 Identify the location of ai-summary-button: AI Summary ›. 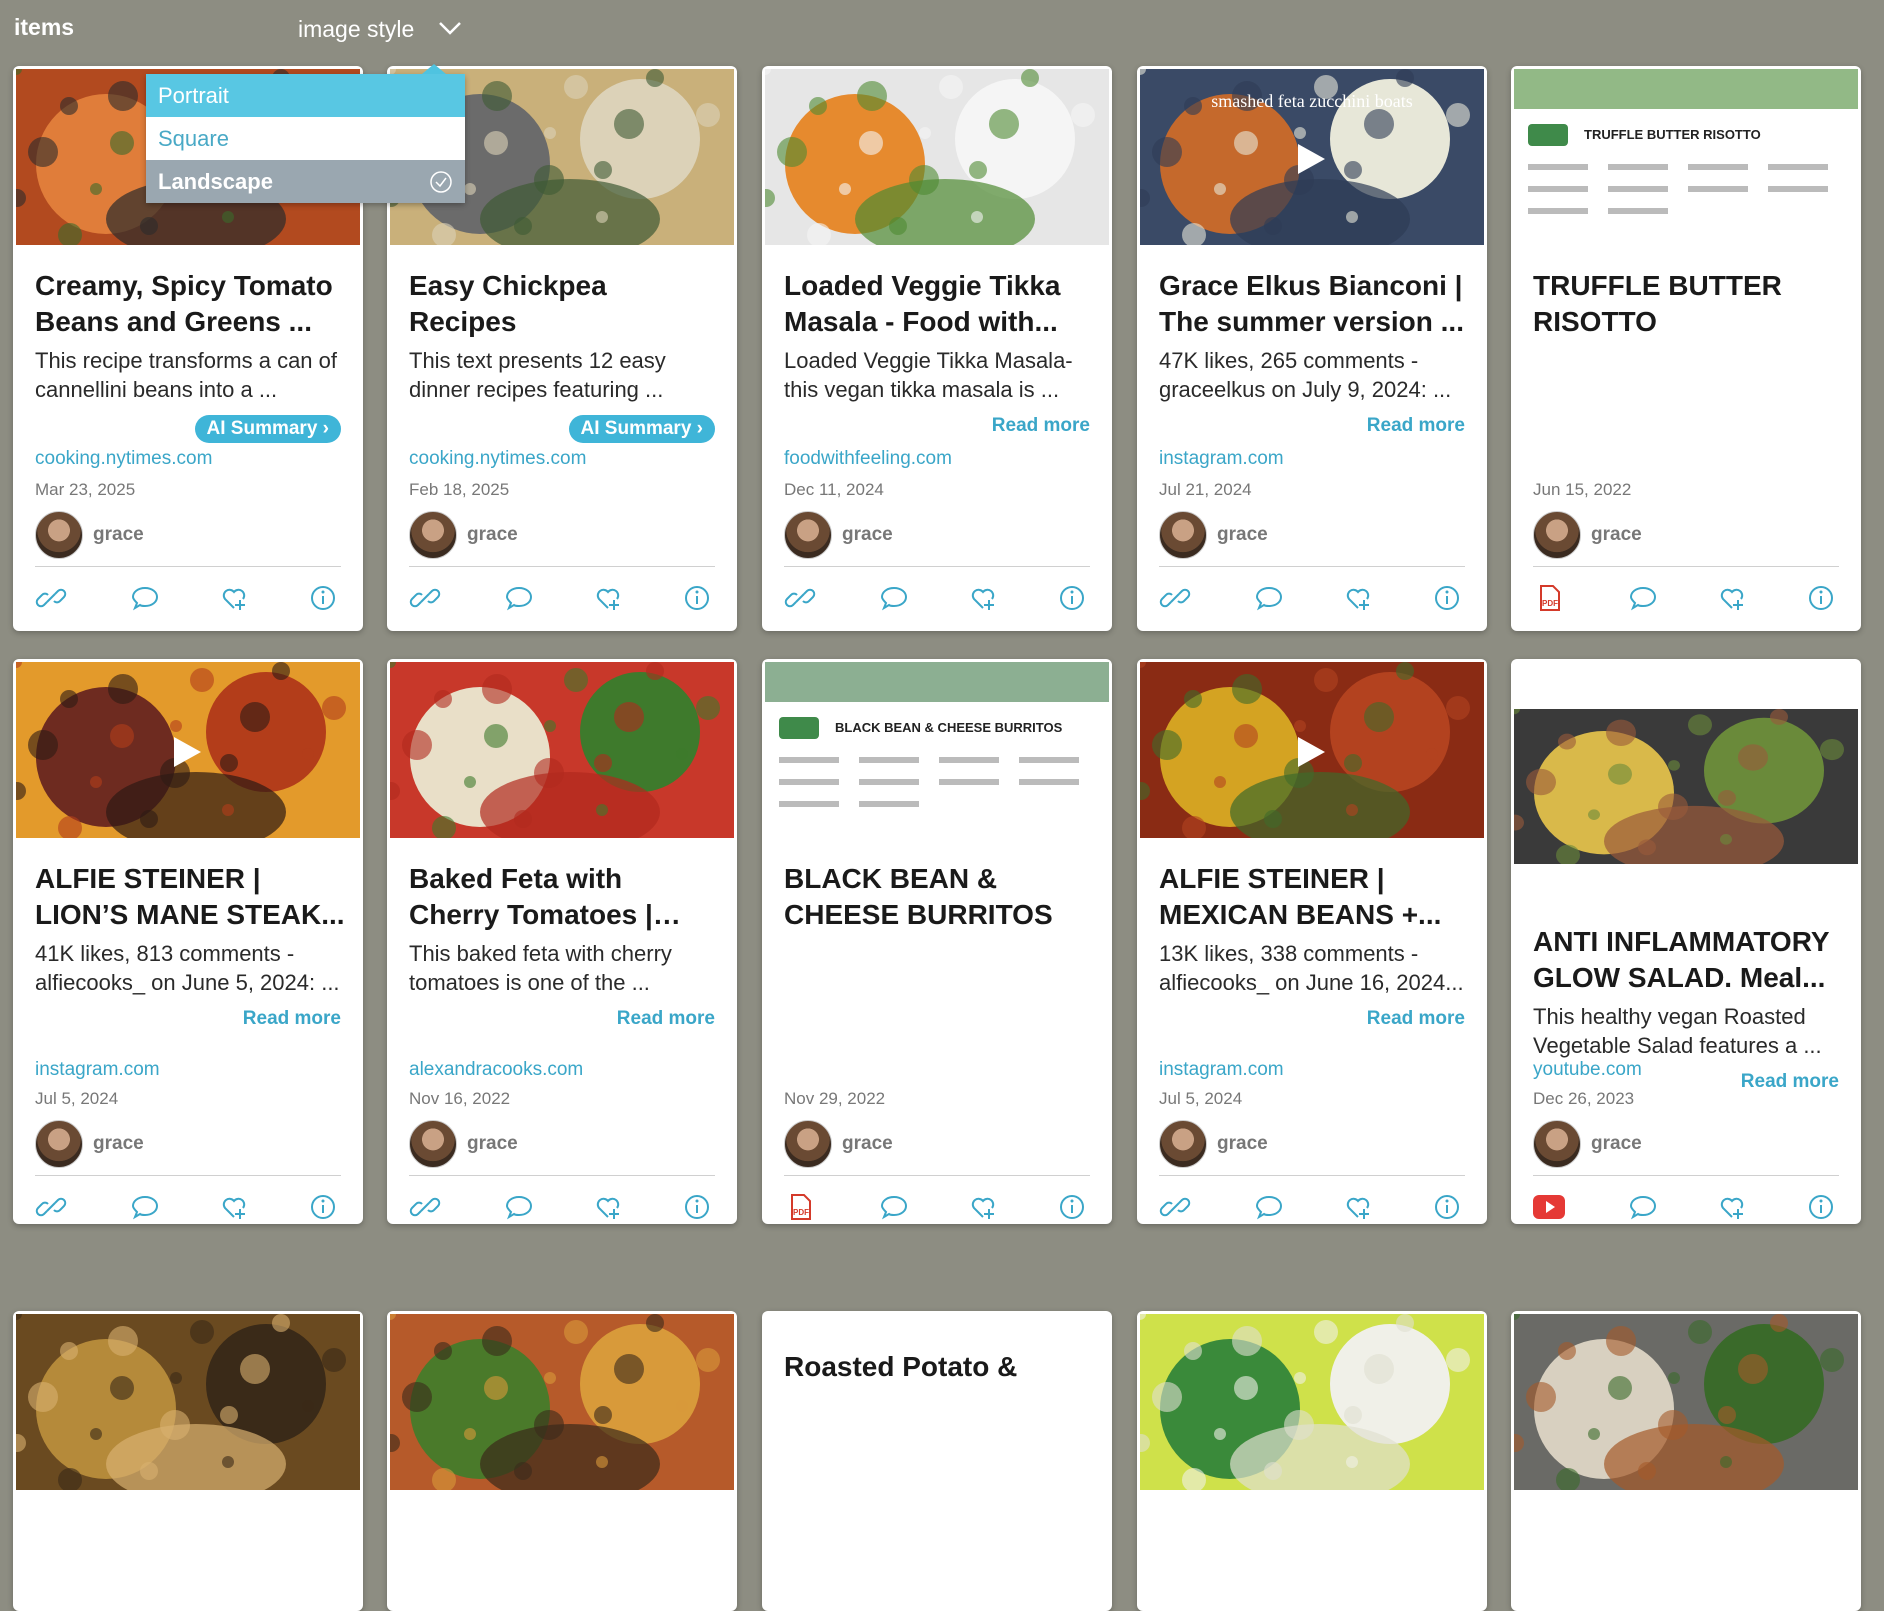
(267, 429).